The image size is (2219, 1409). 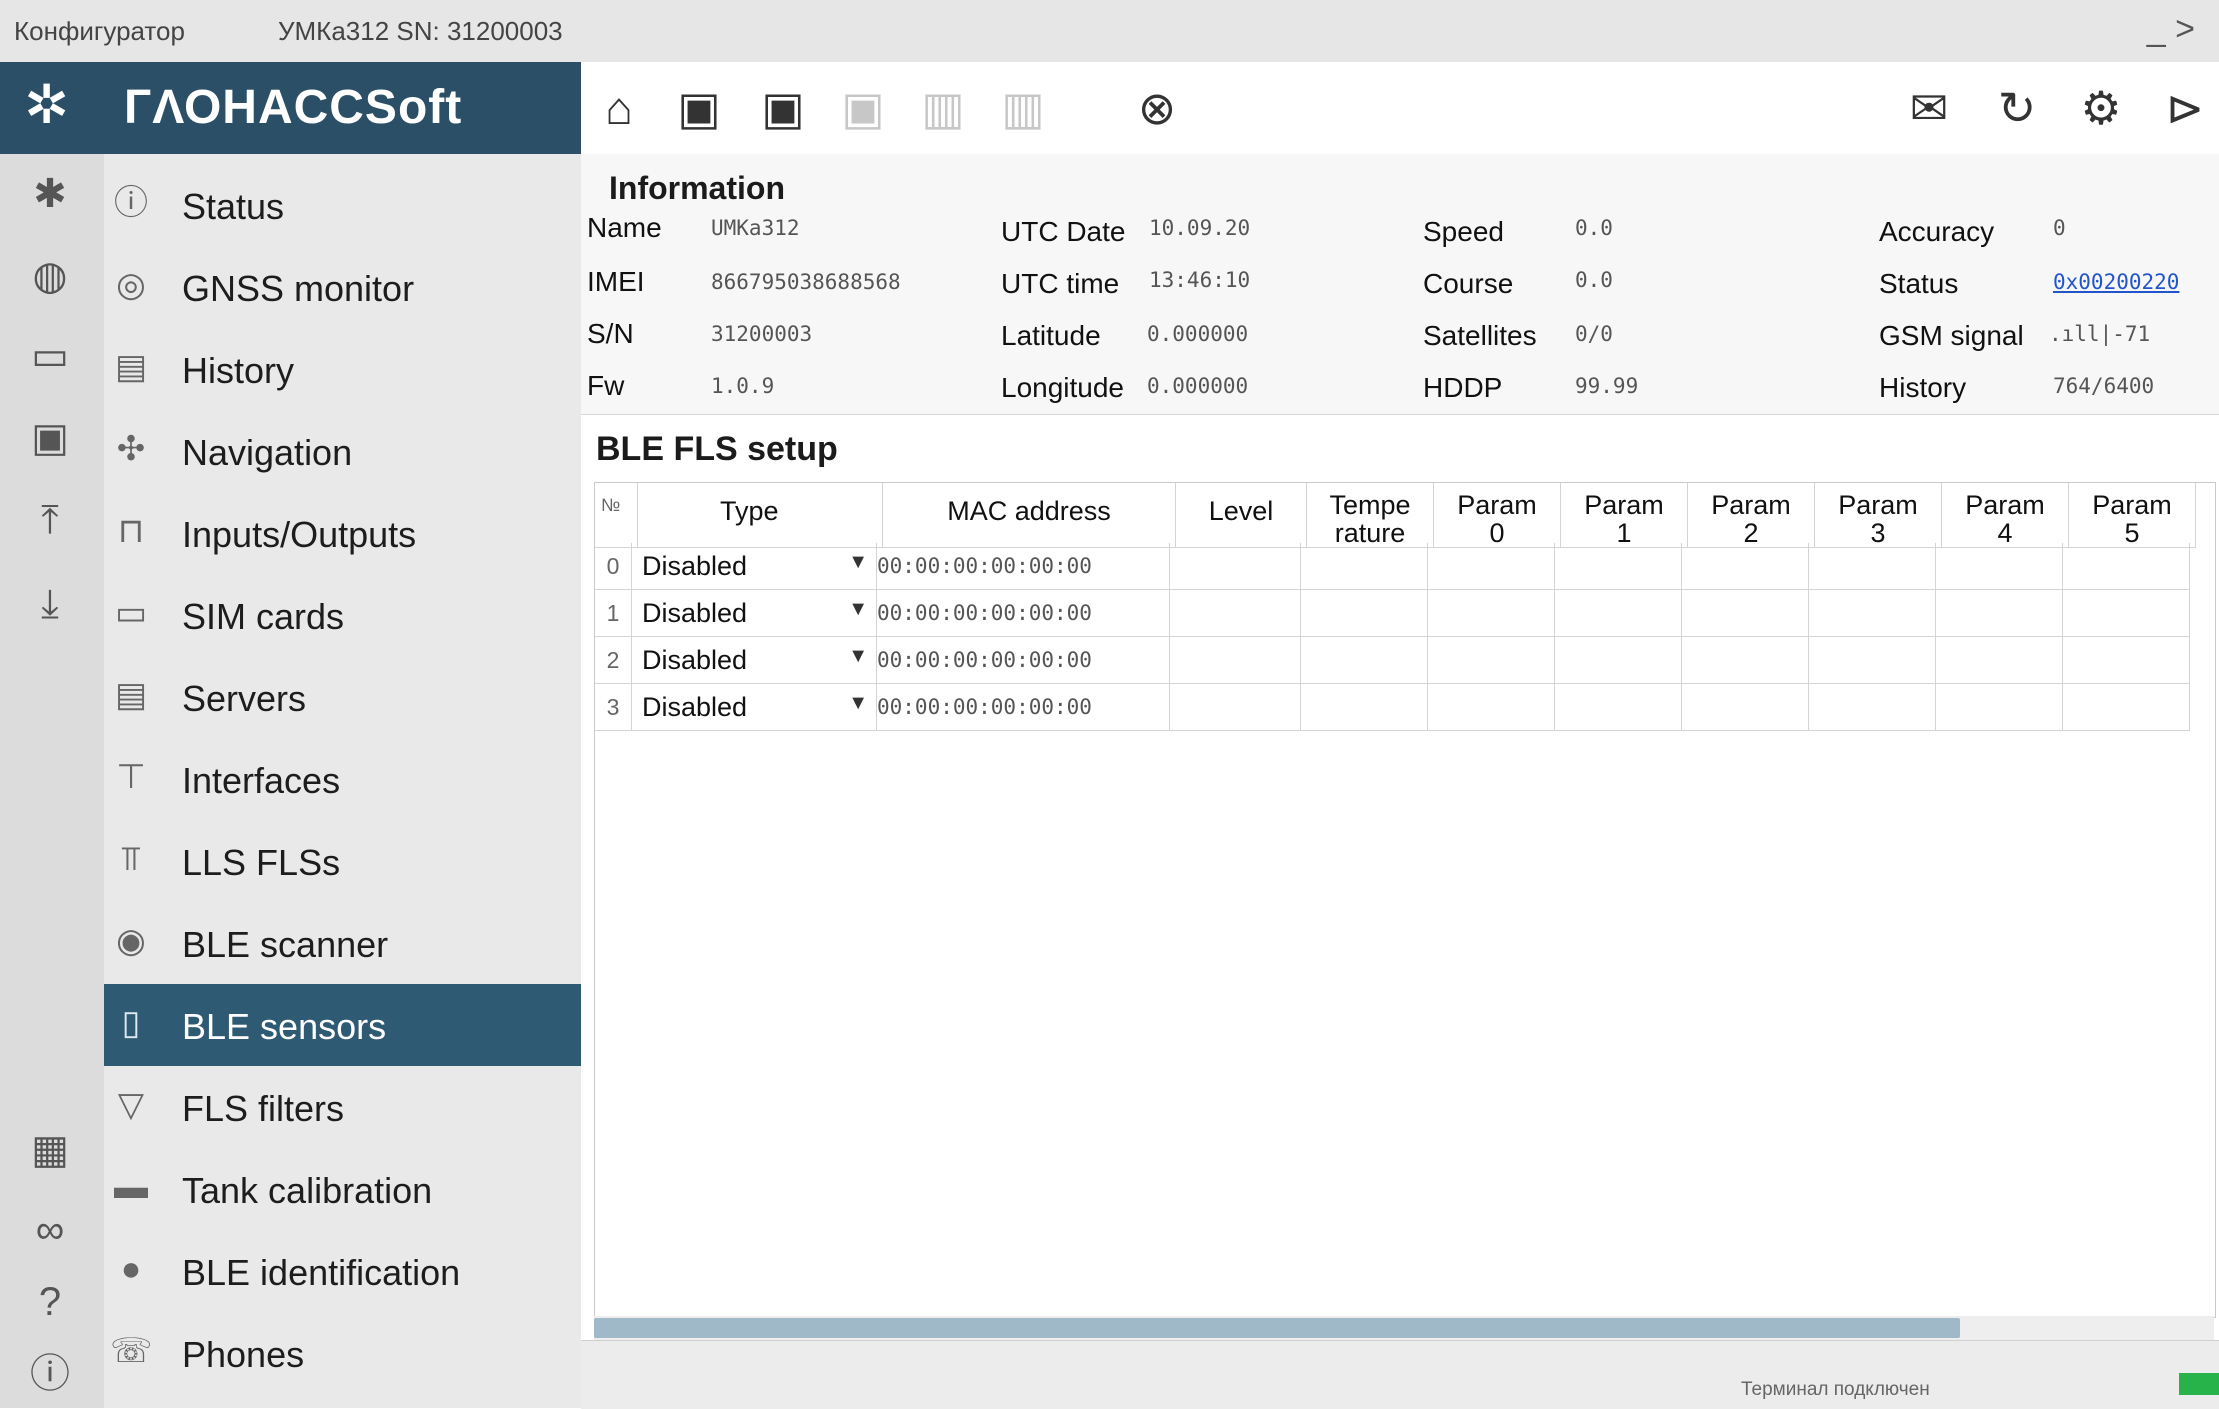 I want to click on device-read-icon: ▣, so click(x=699, y=108).